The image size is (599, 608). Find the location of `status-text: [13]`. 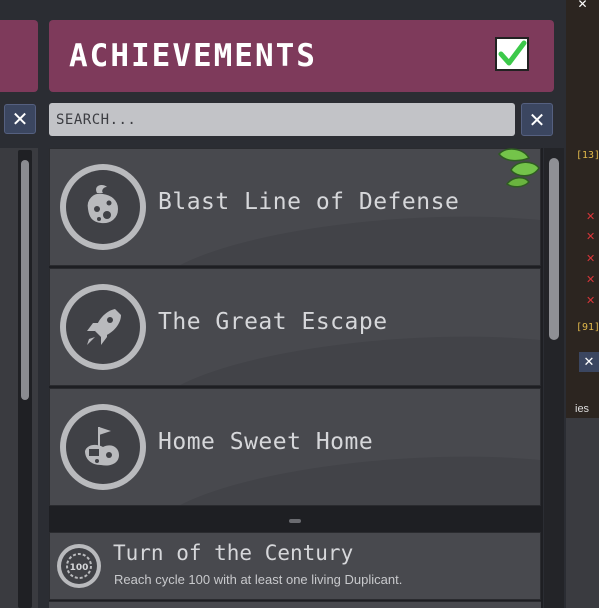

status-text: [13] is located at coordinates (587, 155).